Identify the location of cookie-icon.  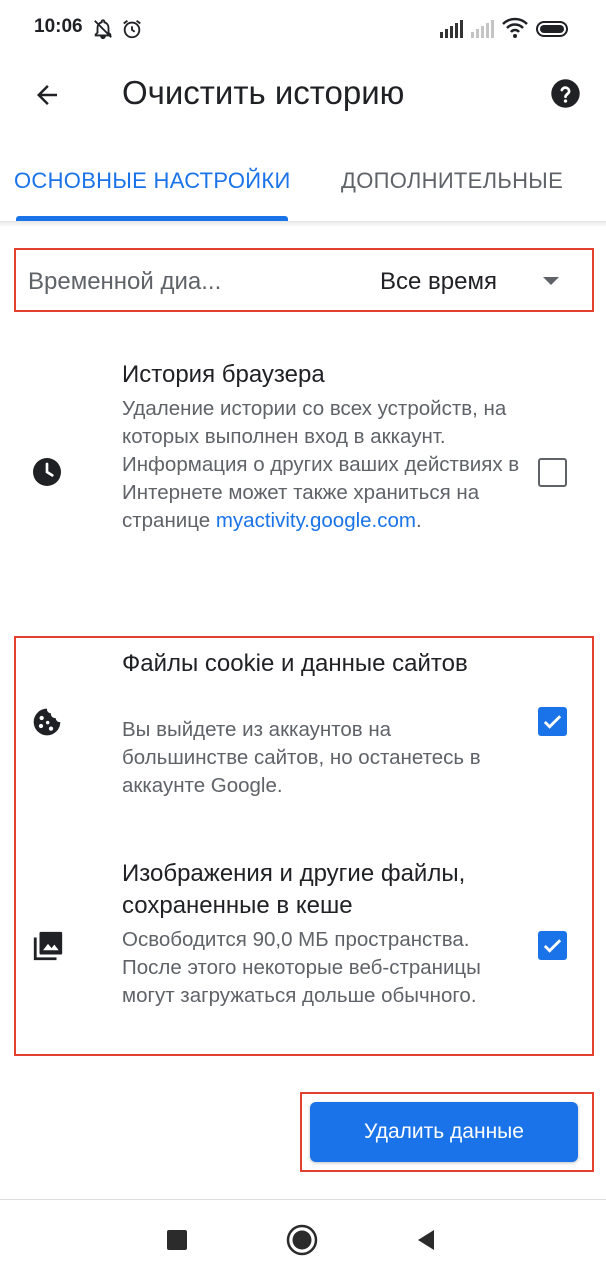
(47, 722).